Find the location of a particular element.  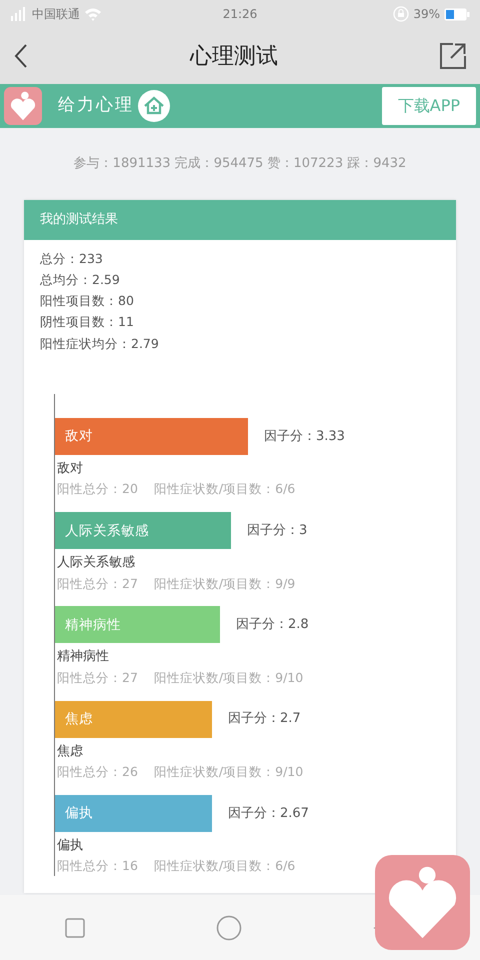

factor-bar: 精神病性 is located at coordinates (137, 625).